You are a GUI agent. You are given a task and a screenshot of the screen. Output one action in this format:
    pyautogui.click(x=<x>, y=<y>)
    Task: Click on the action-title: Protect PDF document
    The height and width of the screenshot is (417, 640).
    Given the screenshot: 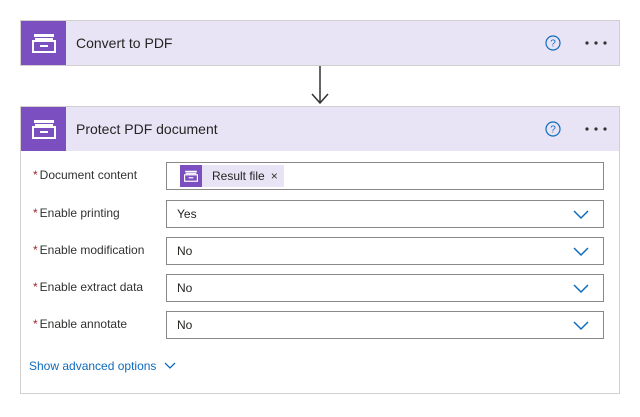 What is the action you would take?
    pyautogui.click(x=147, y=129)
    